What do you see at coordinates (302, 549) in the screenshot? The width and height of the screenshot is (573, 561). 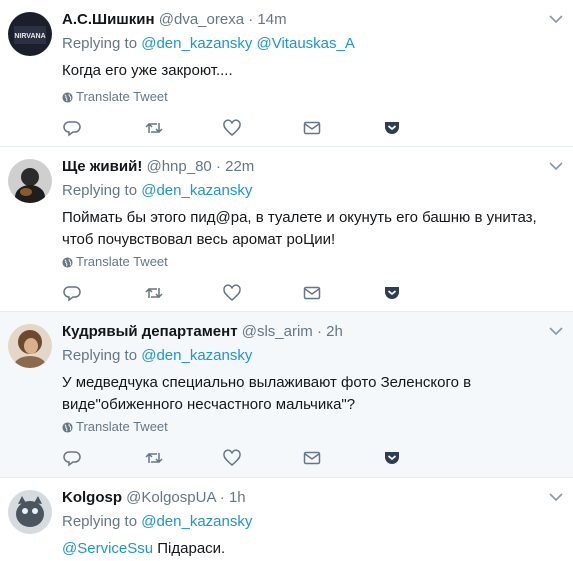 I see `tweet-text: @ServiceSsu Підараси.` at bounding box center [302, 549].